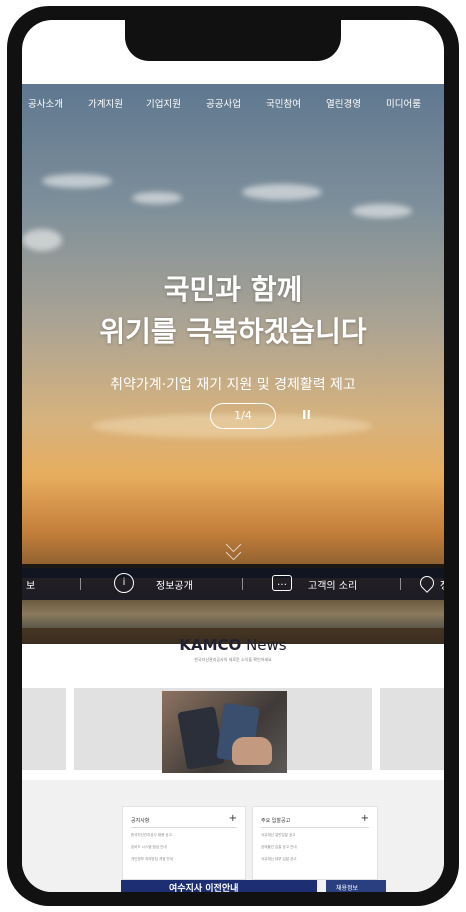 Image resolution: width=466 pixels, height=912 pixels. Describe the element at coordinates (233, 289) in the screenshot. I see `hero-title-line1: 국민과 함께` at that location.